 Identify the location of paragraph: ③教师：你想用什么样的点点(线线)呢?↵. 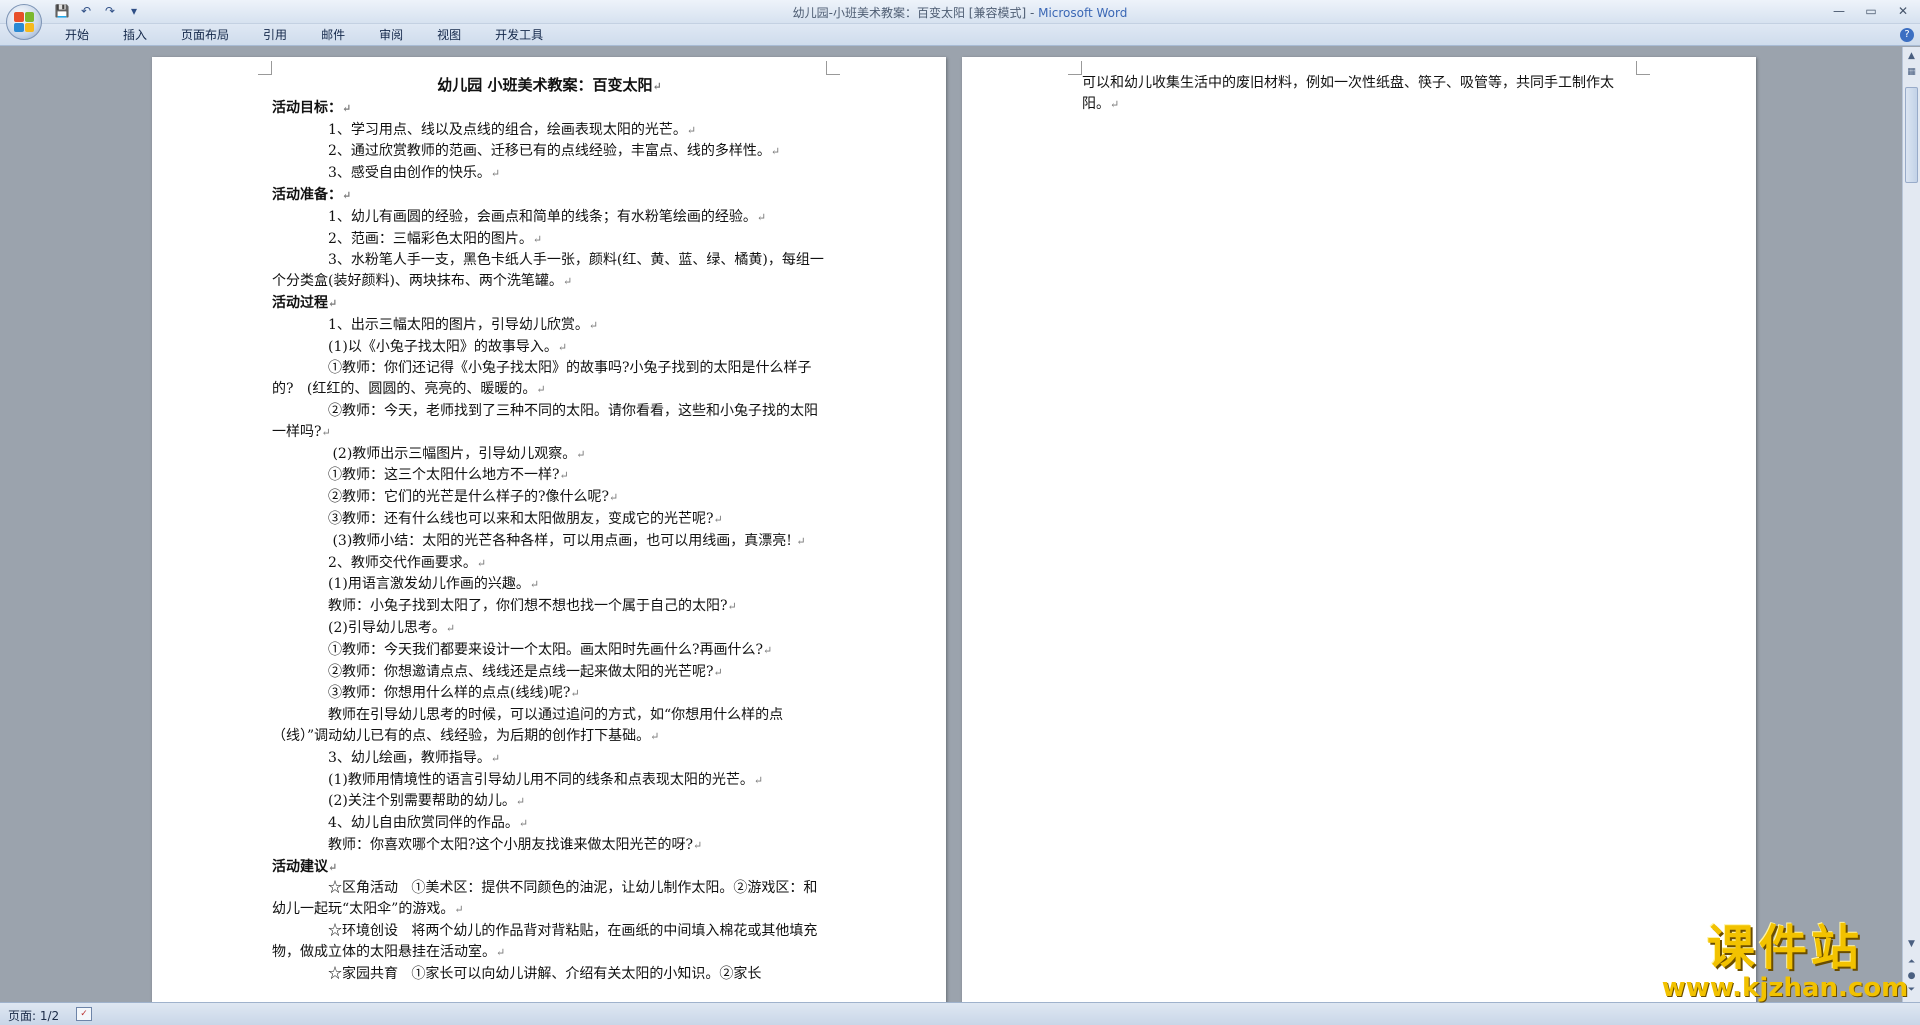
(549, 694).